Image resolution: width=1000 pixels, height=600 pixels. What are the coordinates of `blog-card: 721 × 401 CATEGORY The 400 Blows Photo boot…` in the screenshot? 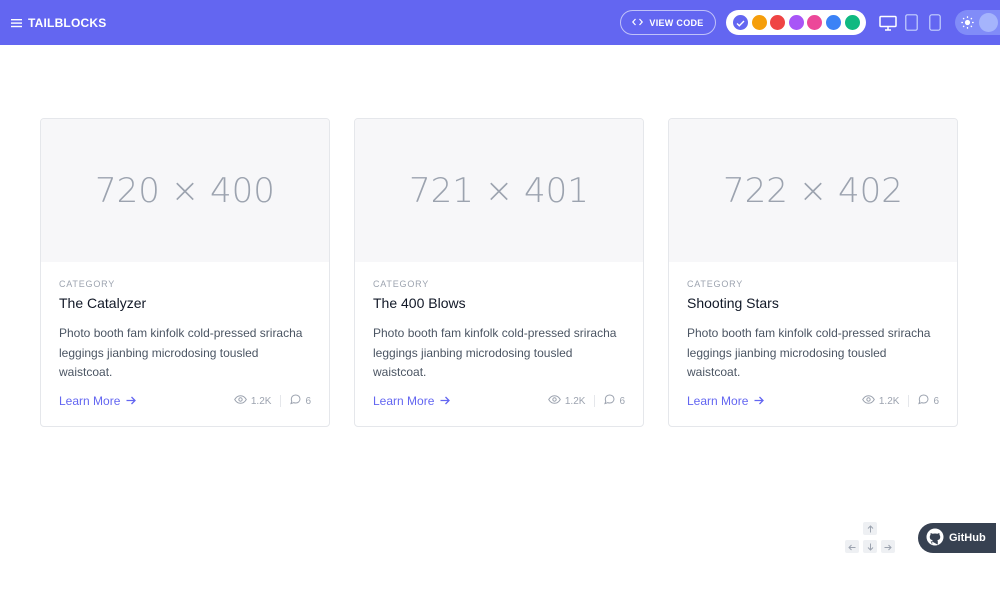 It's located at (499, 272).